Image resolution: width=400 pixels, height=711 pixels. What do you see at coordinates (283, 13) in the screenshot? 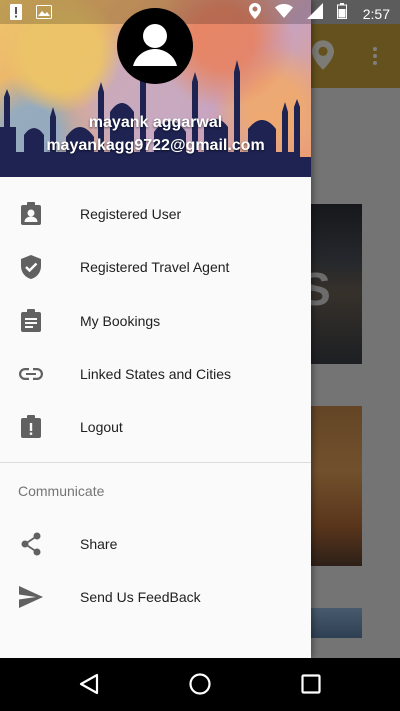
I see `wifi-icon` at bounding box center [283, 13].